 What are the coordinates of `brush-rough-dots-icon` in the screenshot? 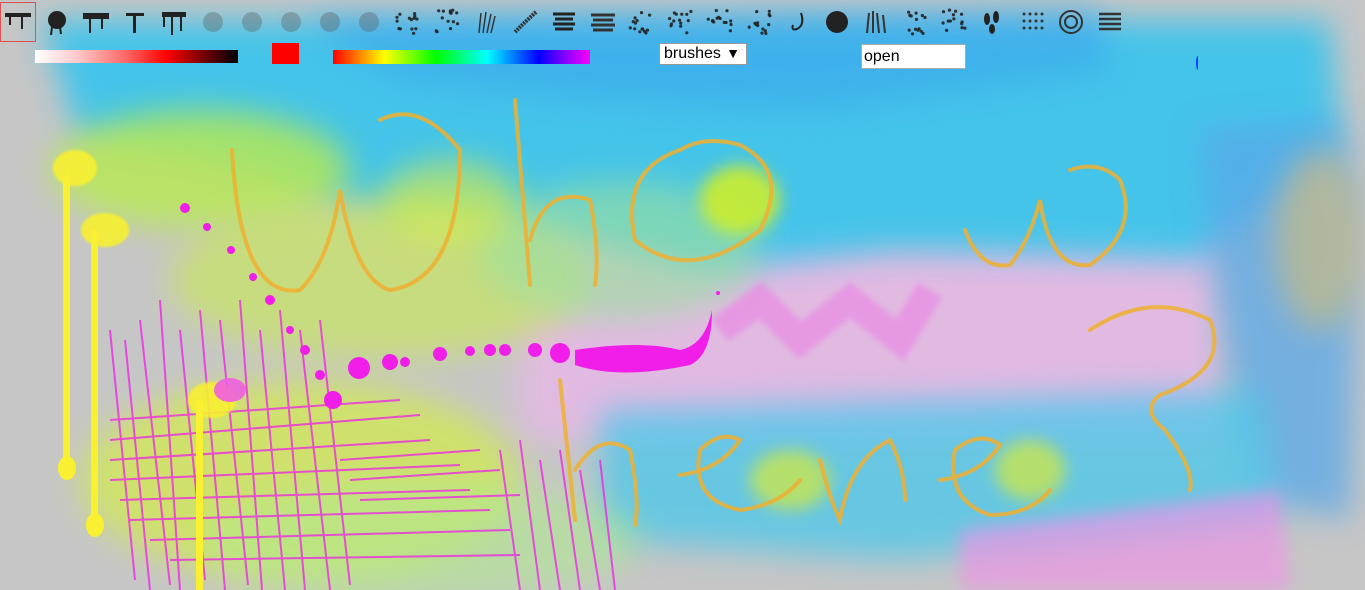 It's located at (408, 22).